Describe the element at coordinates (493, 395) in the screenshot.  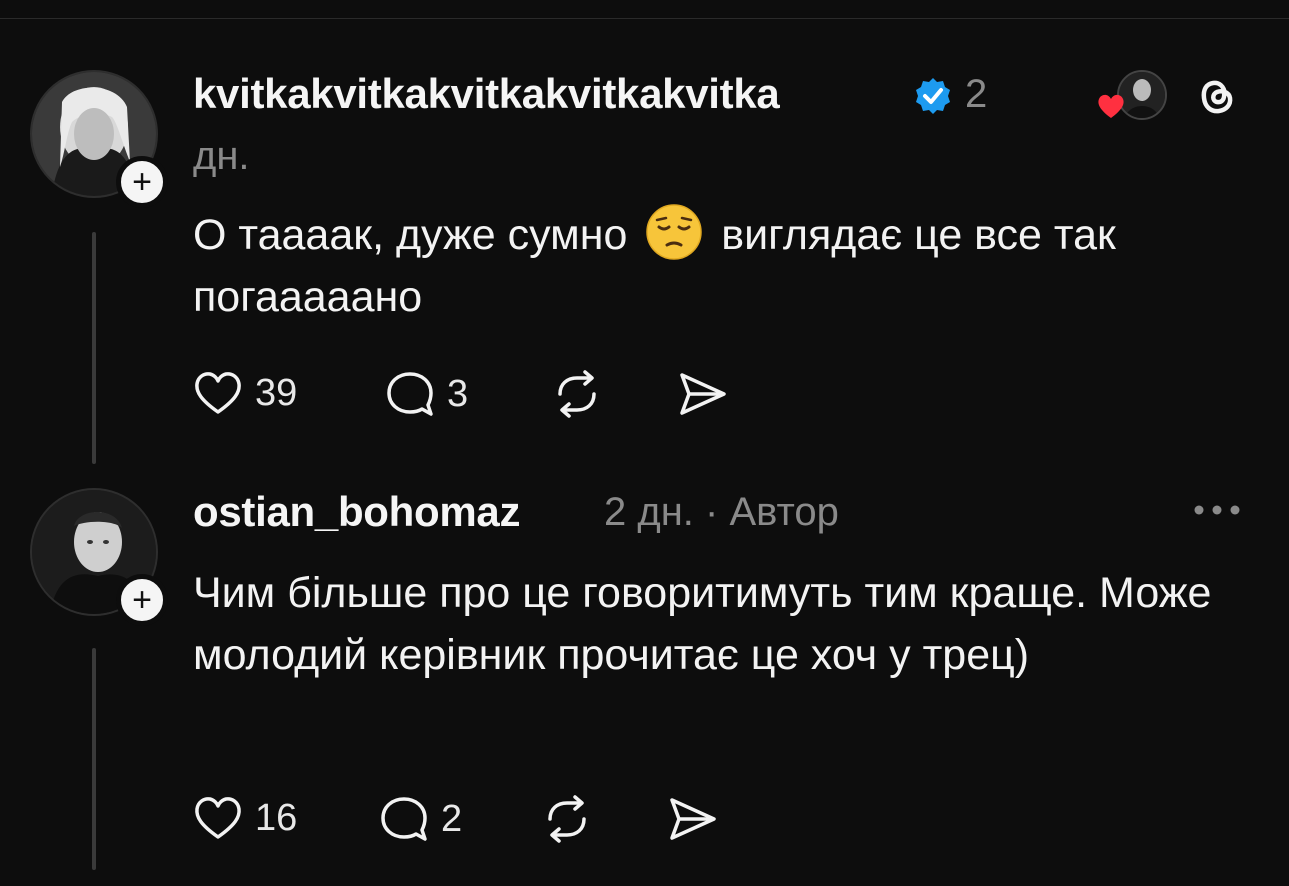
I see `action-bar: 39 3` at that location.